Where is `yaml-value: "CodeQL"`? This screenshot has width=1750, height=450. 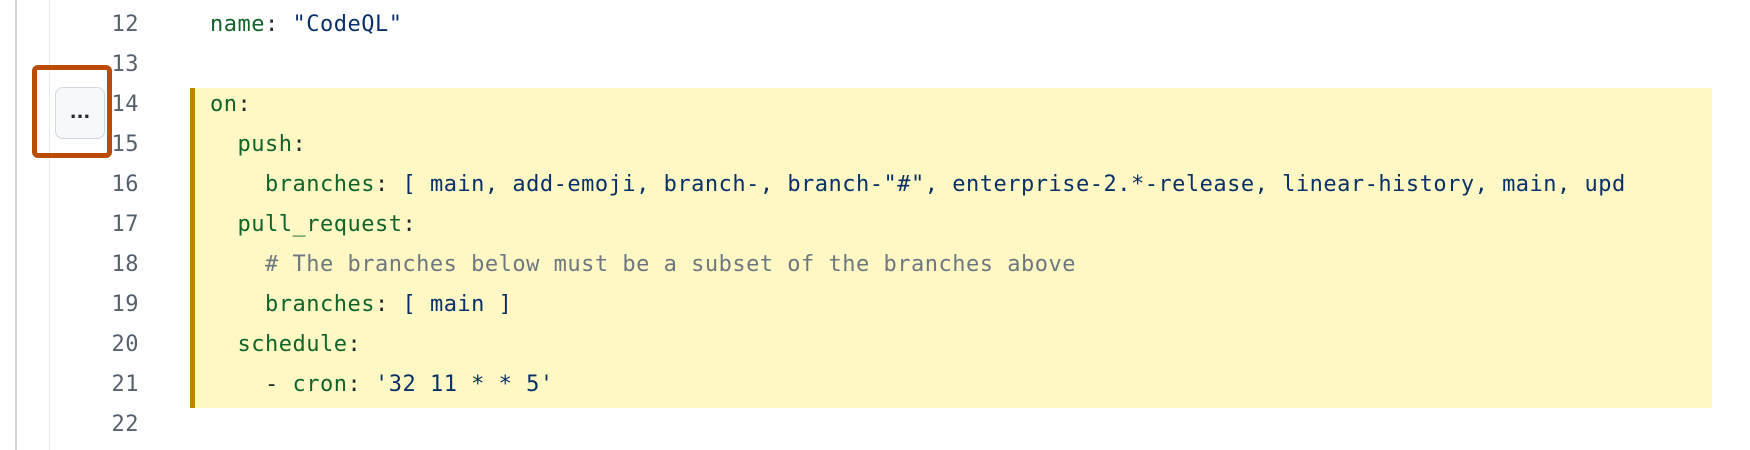
yaml-value: "CodeQL" is located at coordinates (347, 24).